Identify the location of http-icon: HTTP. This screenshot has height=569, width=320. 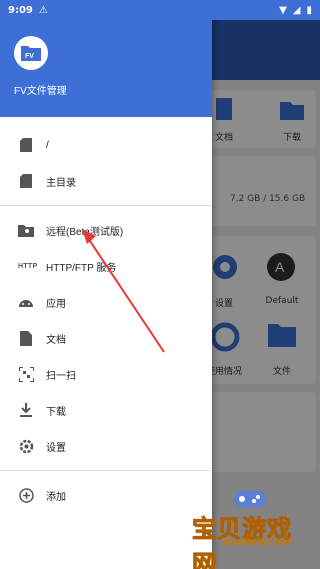
(28, 266).